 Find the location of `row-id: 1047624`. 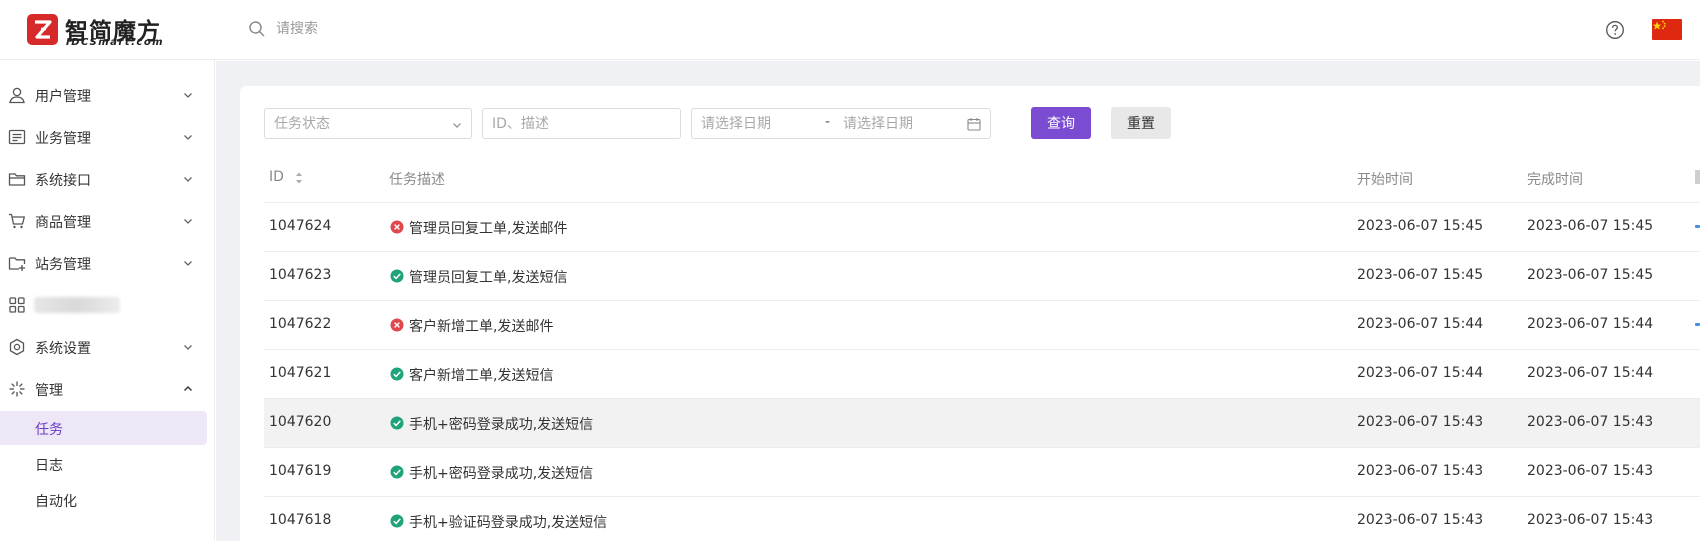

row-id: 1047624 is located at coordinates (300, 226).